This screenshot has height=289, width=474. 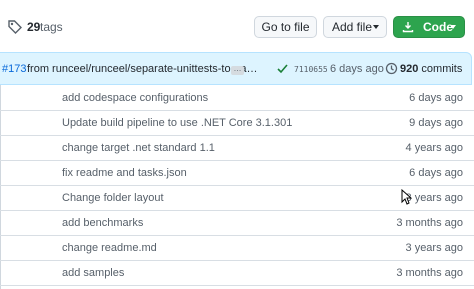 I want to click on table-row: fix readme and tasks.json 6 days ago, so click(x=237, y=173).